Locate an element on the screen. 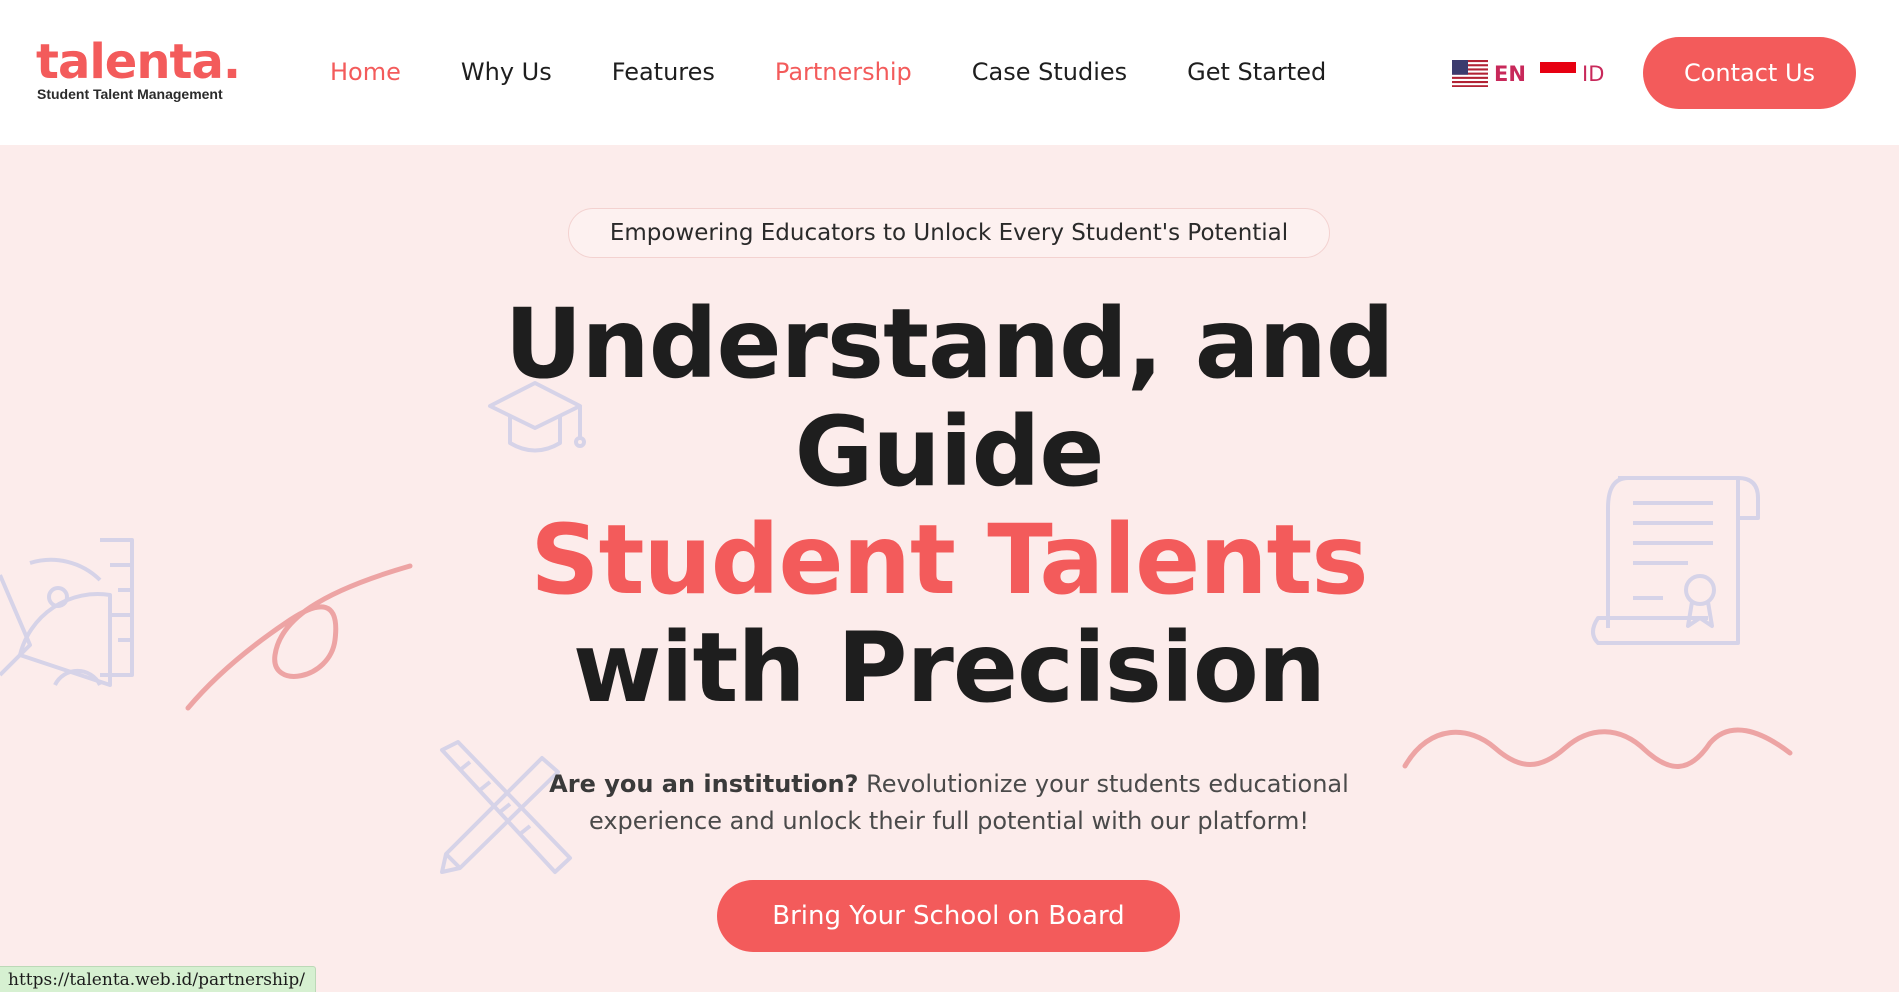 Image resolution: width=1899 pixels, height=992 pixels. status-bar-url: https://talenta.web.id/partnership/ is located at coordinates (158, 979).